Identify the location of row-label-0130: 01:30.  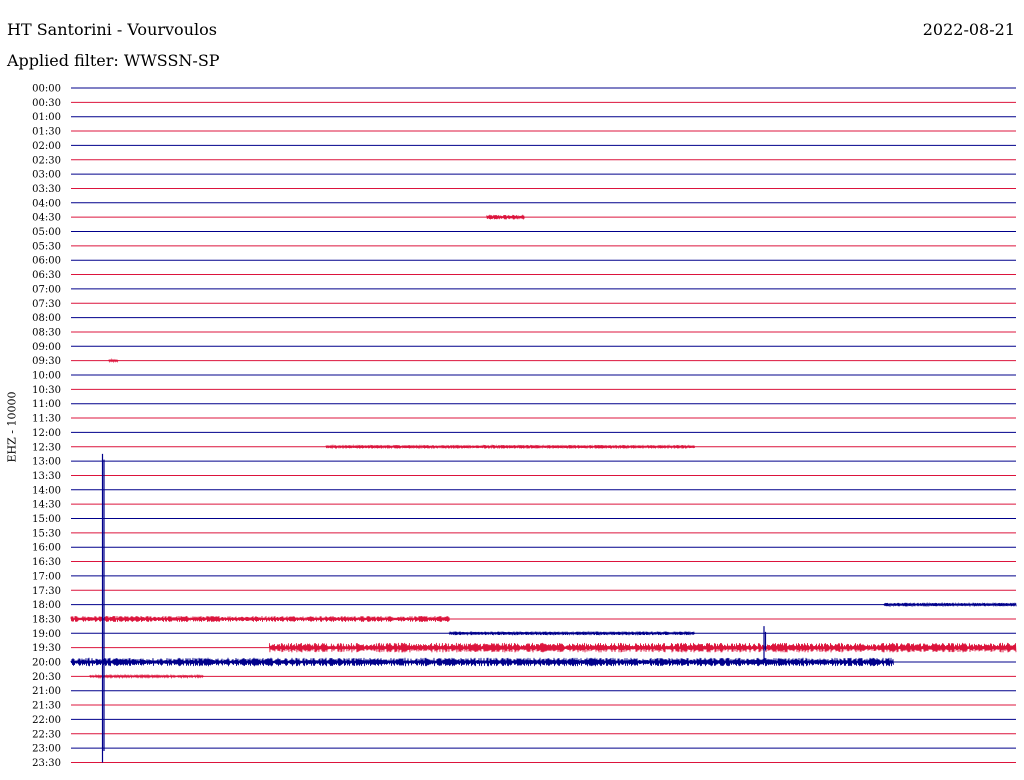
(46, 132).